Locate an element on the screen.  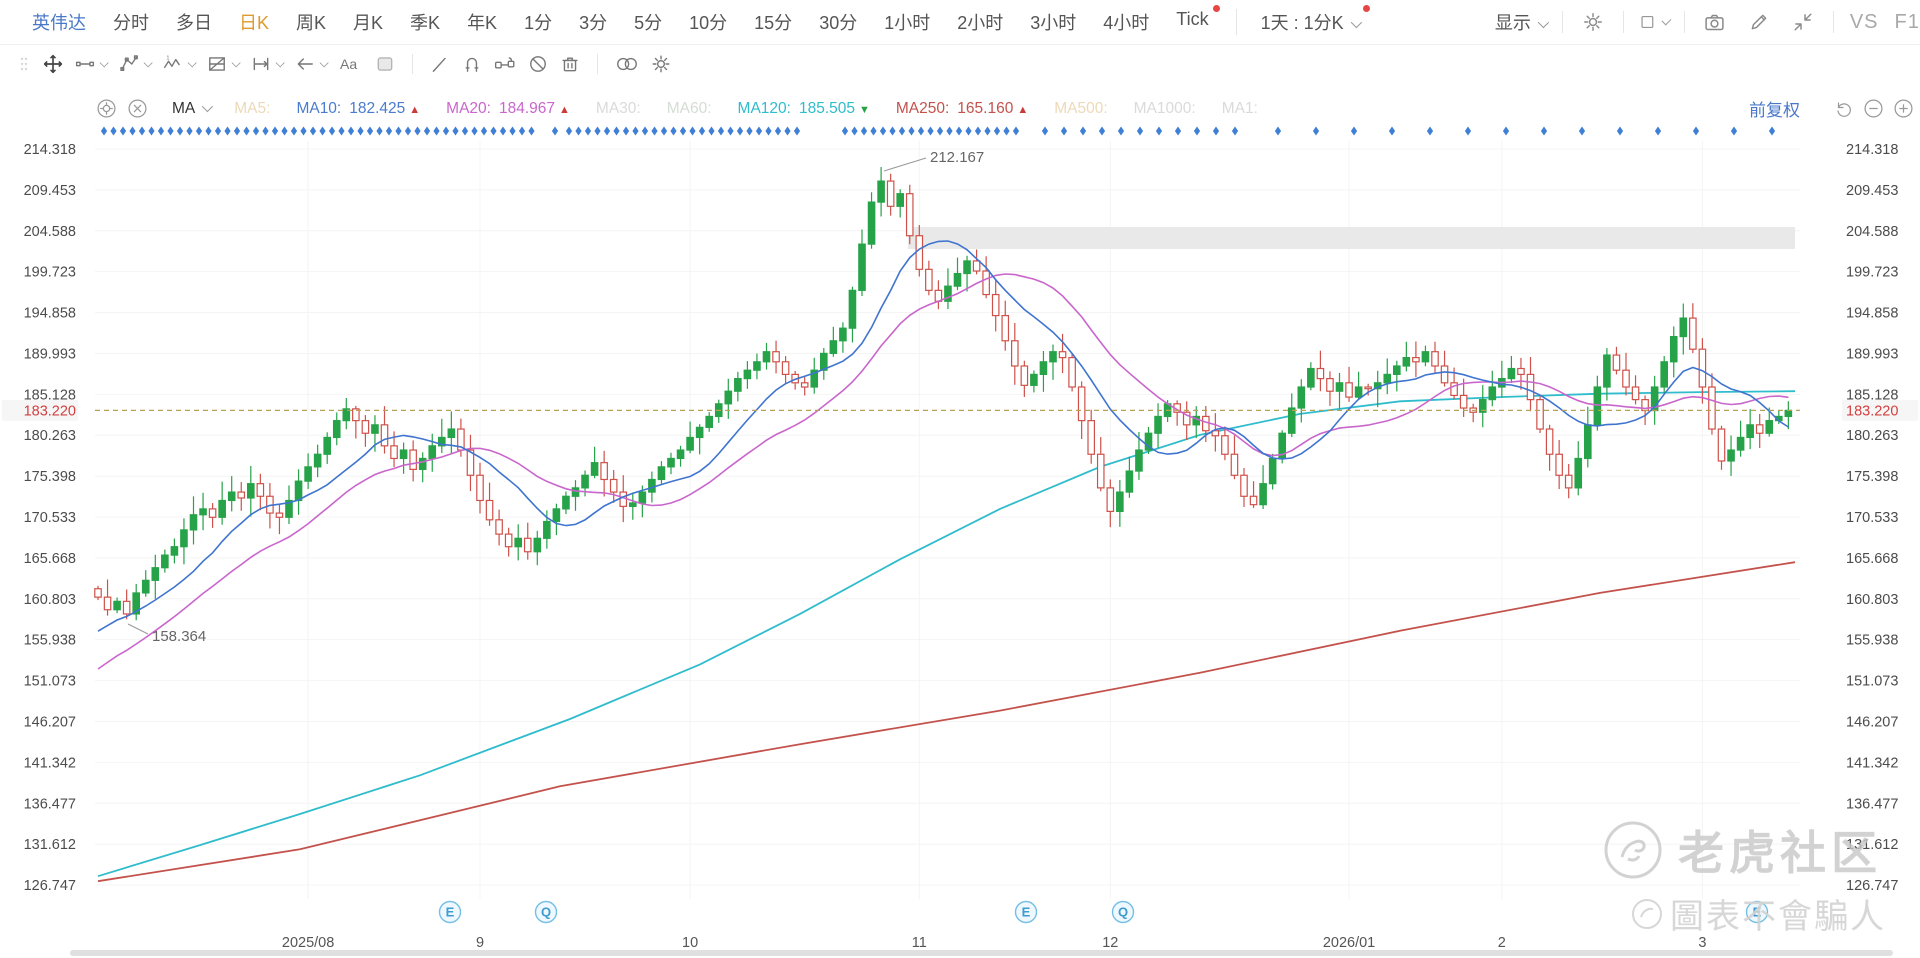
ban-tool-icon is located at coordinates (538, 64).